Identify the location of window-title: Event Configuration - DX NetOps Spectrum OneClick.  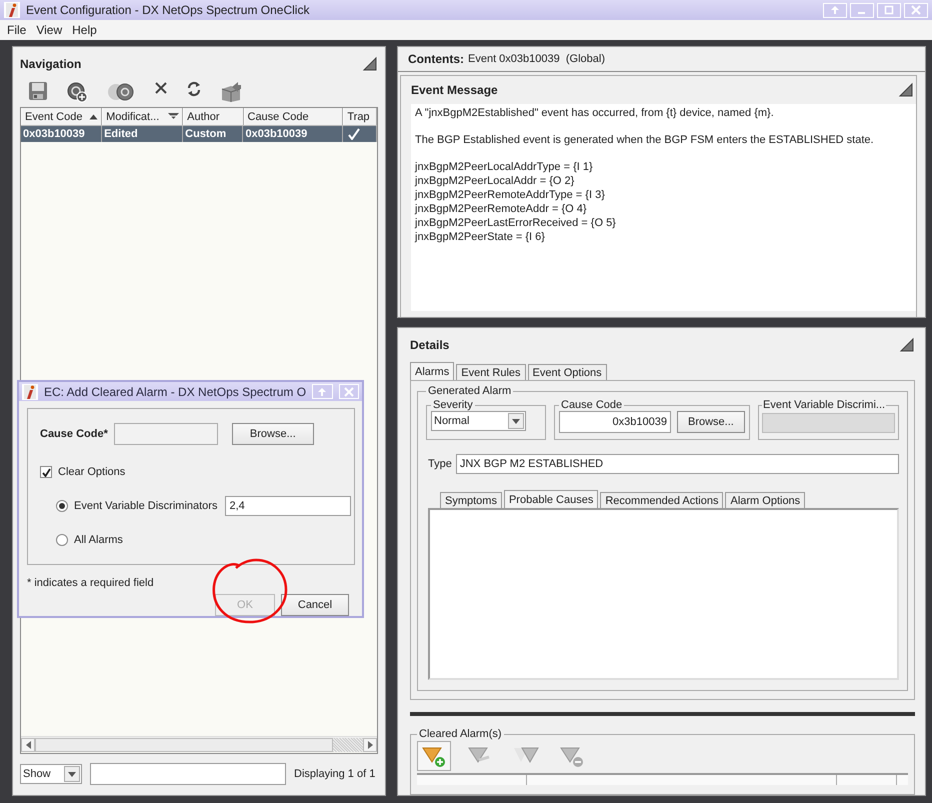
(168, 10).